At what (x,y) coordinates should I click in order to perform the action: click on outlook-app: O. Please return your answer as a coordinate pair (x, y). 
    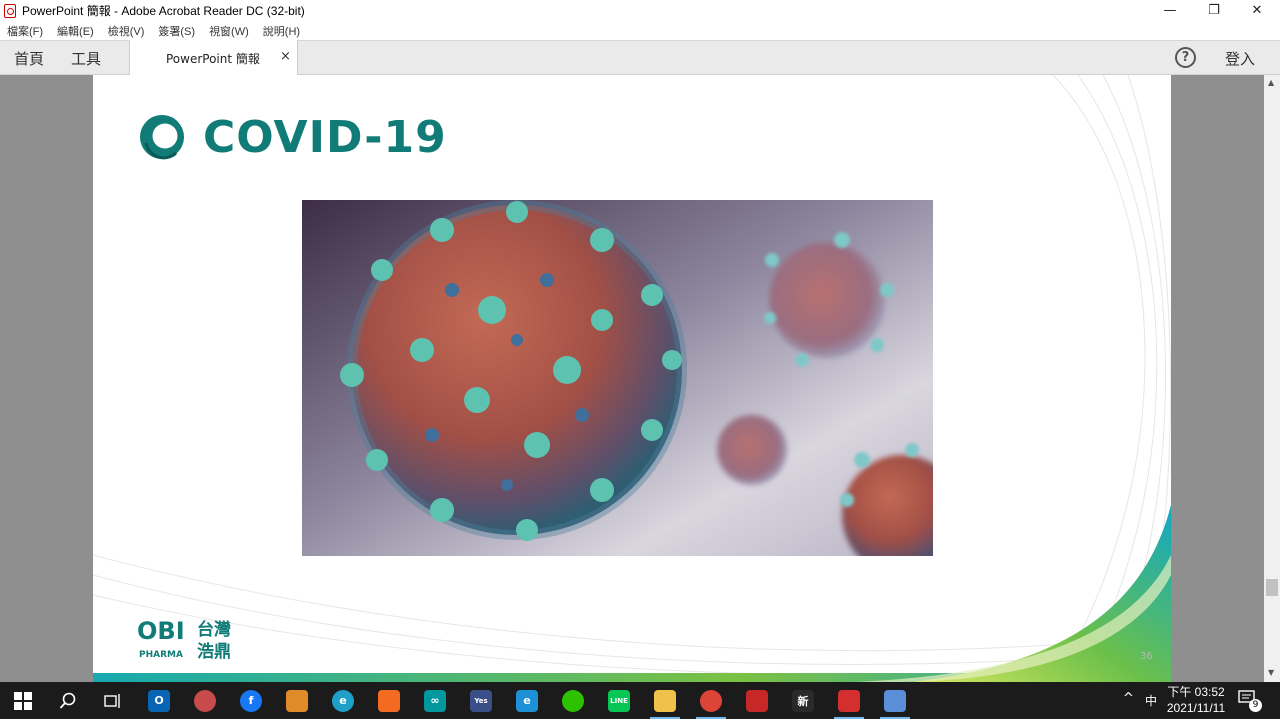
    Looking at the image, I should click on (159, 700).